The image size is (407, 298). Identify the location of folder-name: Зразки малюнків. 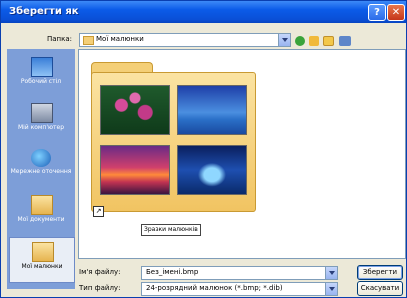
(171, 230).